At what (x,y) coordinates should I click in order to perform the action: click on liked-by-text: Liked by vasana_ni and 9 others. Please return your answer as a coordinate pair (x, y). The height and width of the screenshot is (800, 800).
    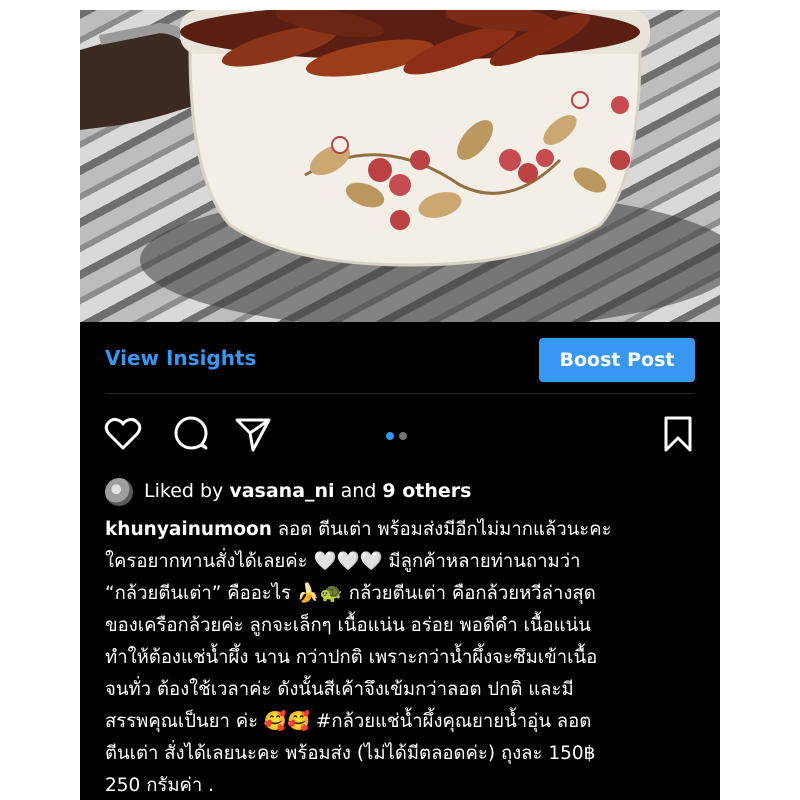
    Looking at the image, I should click on (307, 491).